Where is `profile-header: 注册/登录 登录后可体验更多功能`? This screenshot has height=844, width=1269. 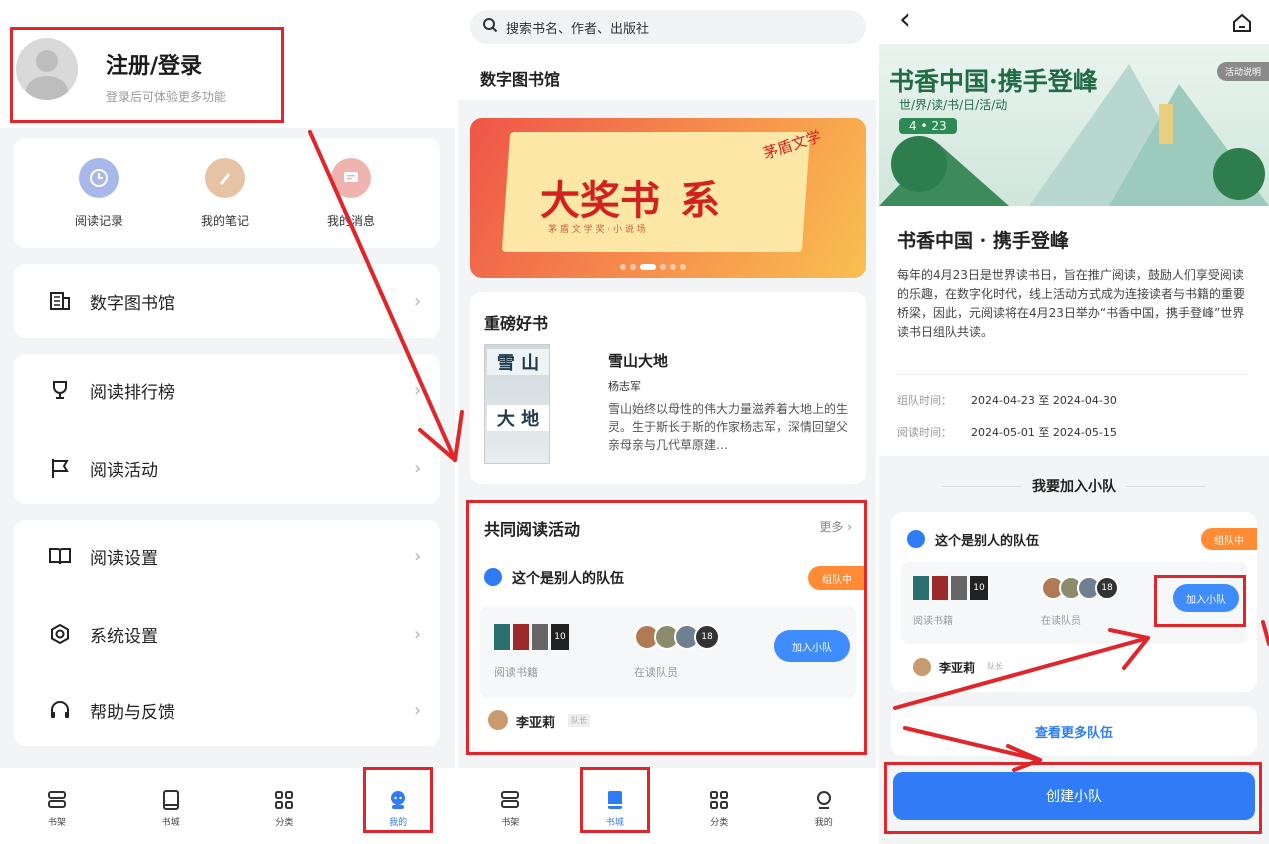
profile-header: 注册/登录 登录后可体验更多功能 is located at coordinates (227, 64).